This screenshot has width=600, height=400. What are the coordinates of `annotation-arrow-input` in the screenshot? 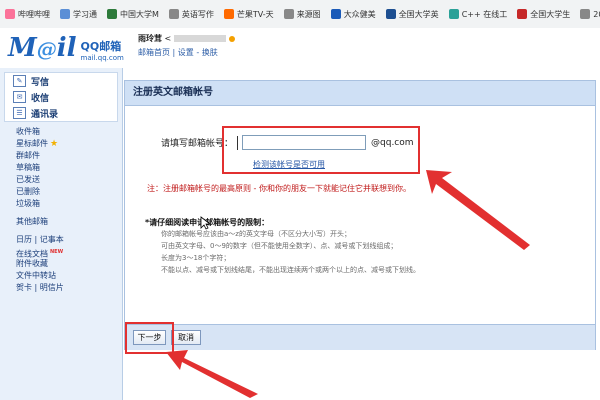 It's located at (478, 210).